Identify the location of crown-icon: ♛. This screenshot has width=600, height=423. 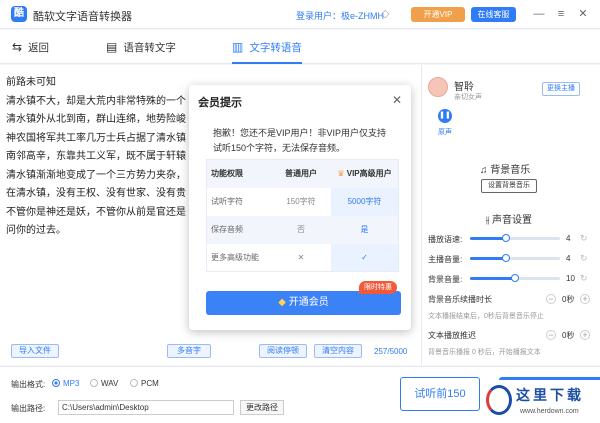
(342, 173).